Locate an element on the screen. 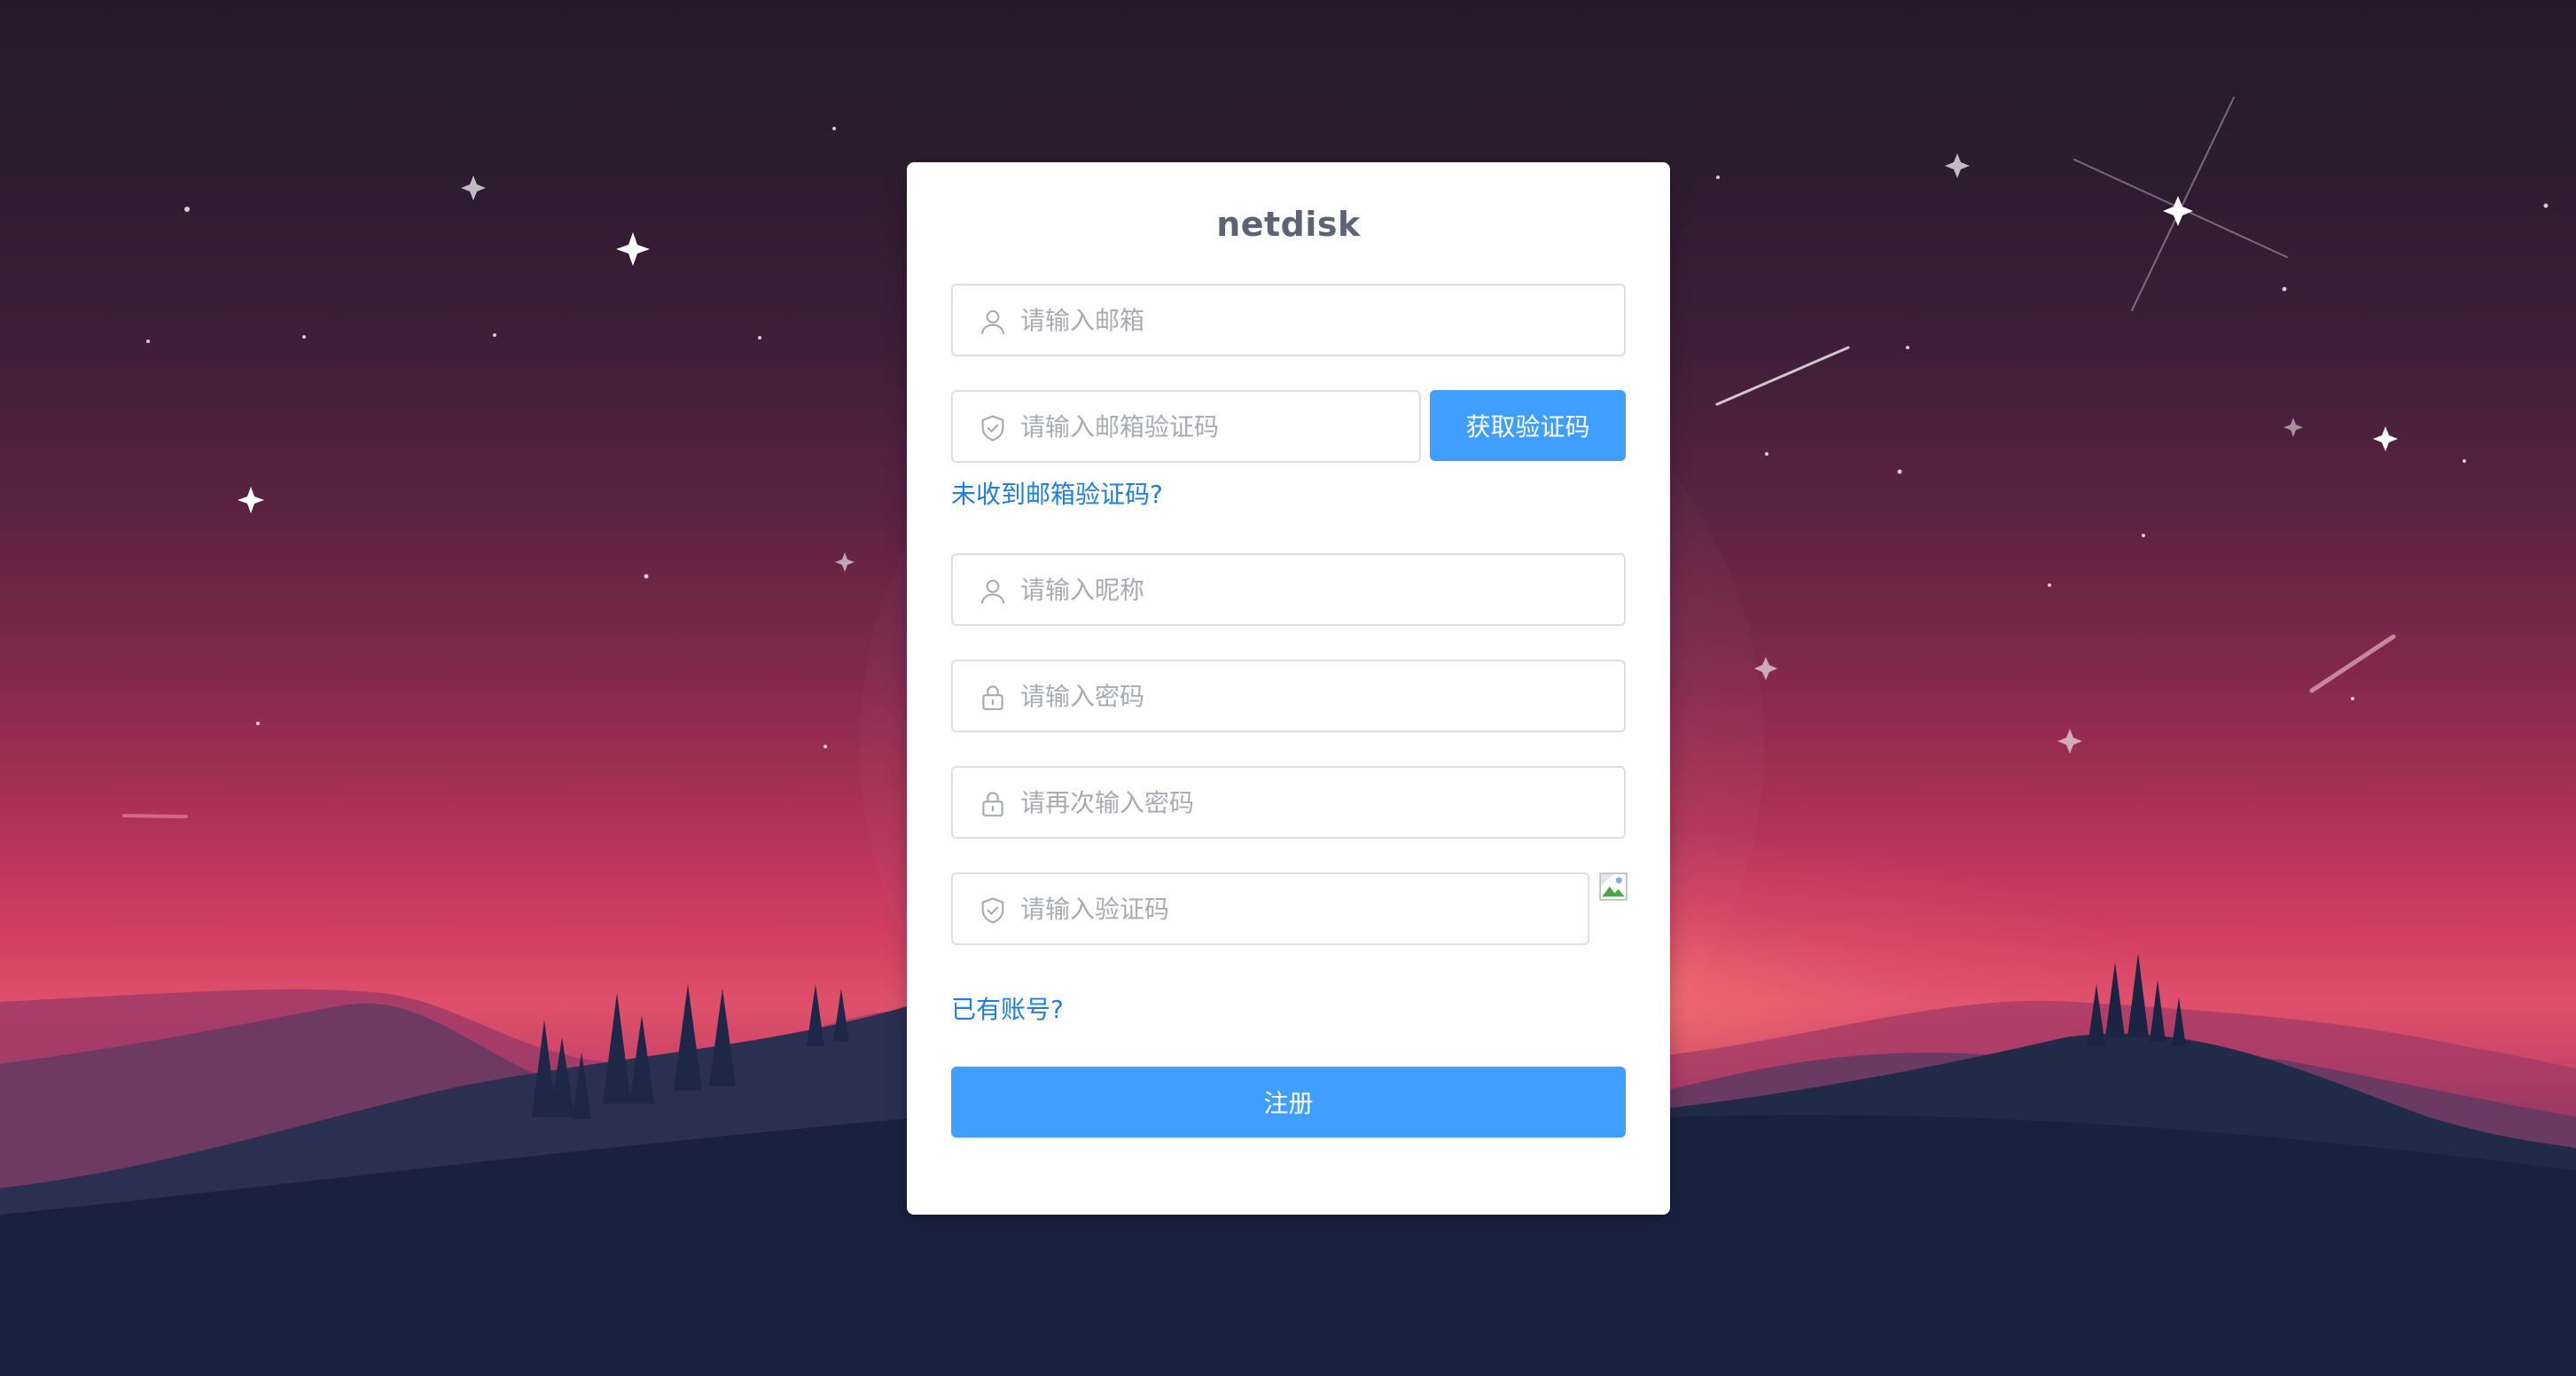 This screenshot has height=1376, width=2576. app-title: netdisk is located at coordinates (1288, 224).